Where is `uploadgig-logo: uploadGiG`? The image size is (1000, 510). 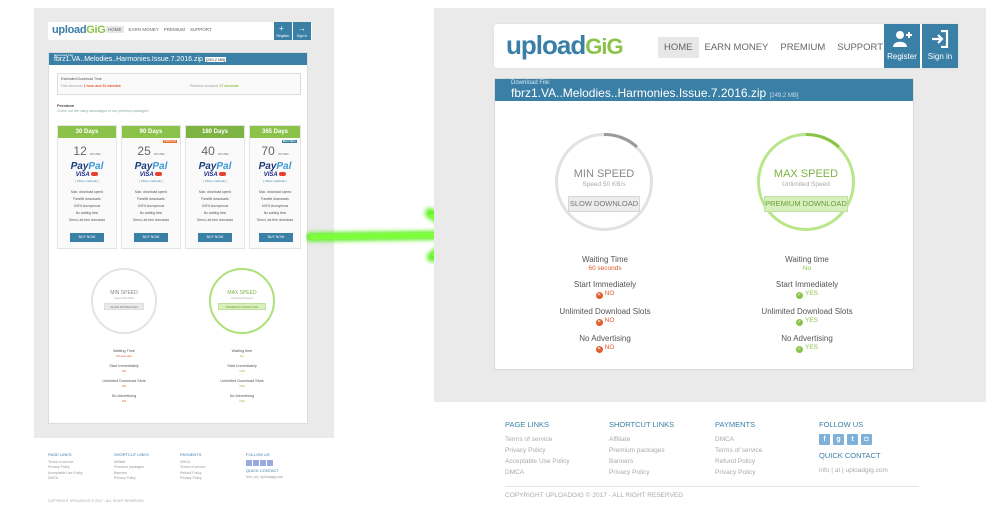
uploadgig-logo: uploadGiG is located at coordinates (565, 45).